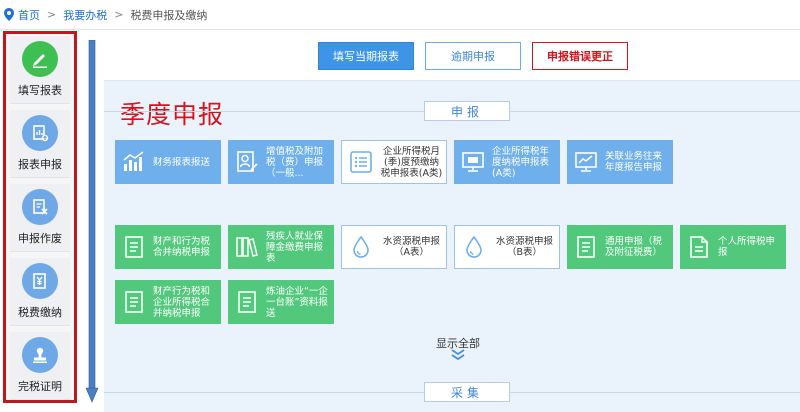  Describe the element at coordinates (172, 114) in the screenshot. I see `page-title: 季度申报` at that location.